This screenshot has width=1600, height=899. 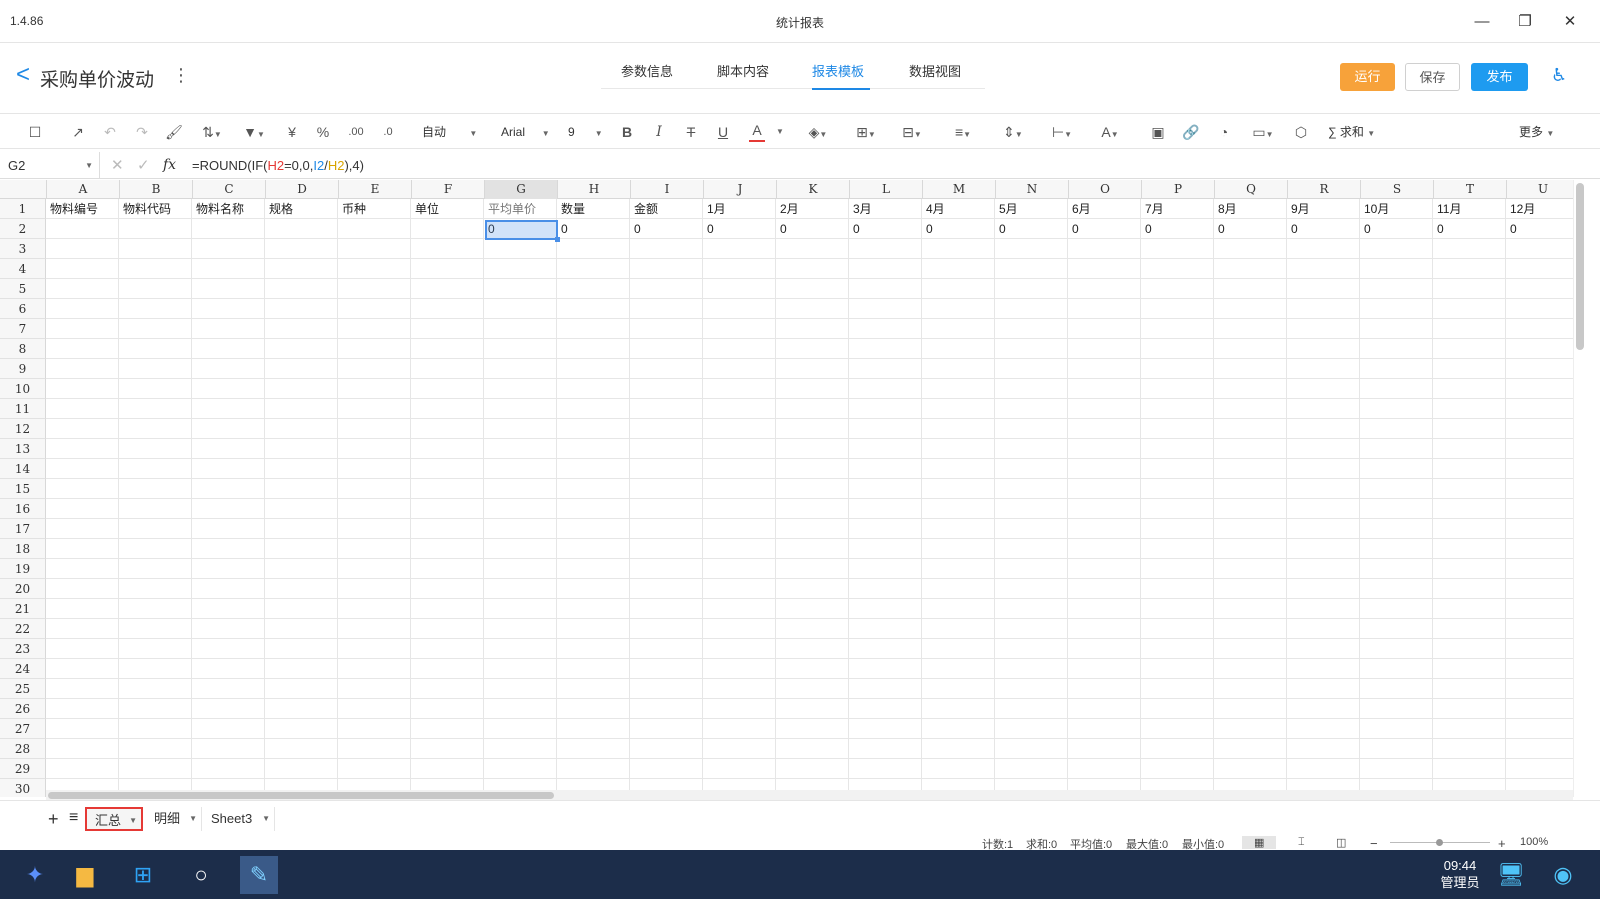 What do you see at coordinates (239, 819) in the screenshot?
I see `sheet-tab-sheet3: Sheet3 ▼` at bounding box center [239, 819].